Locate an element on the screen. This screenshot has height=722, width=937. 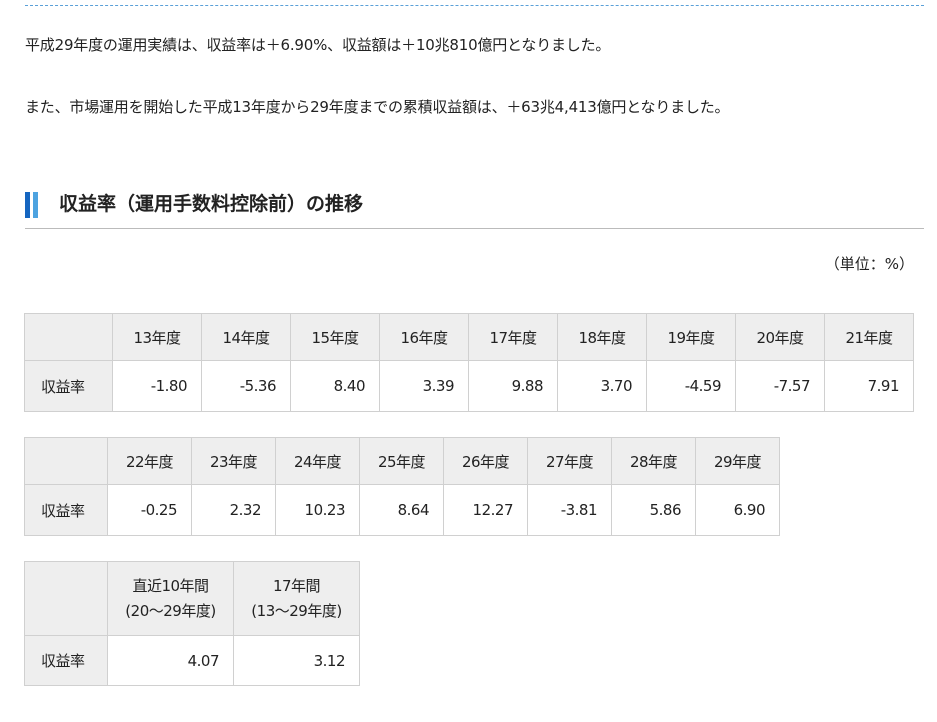
value-cell: 4.07 is located at coordinates (170, 660).